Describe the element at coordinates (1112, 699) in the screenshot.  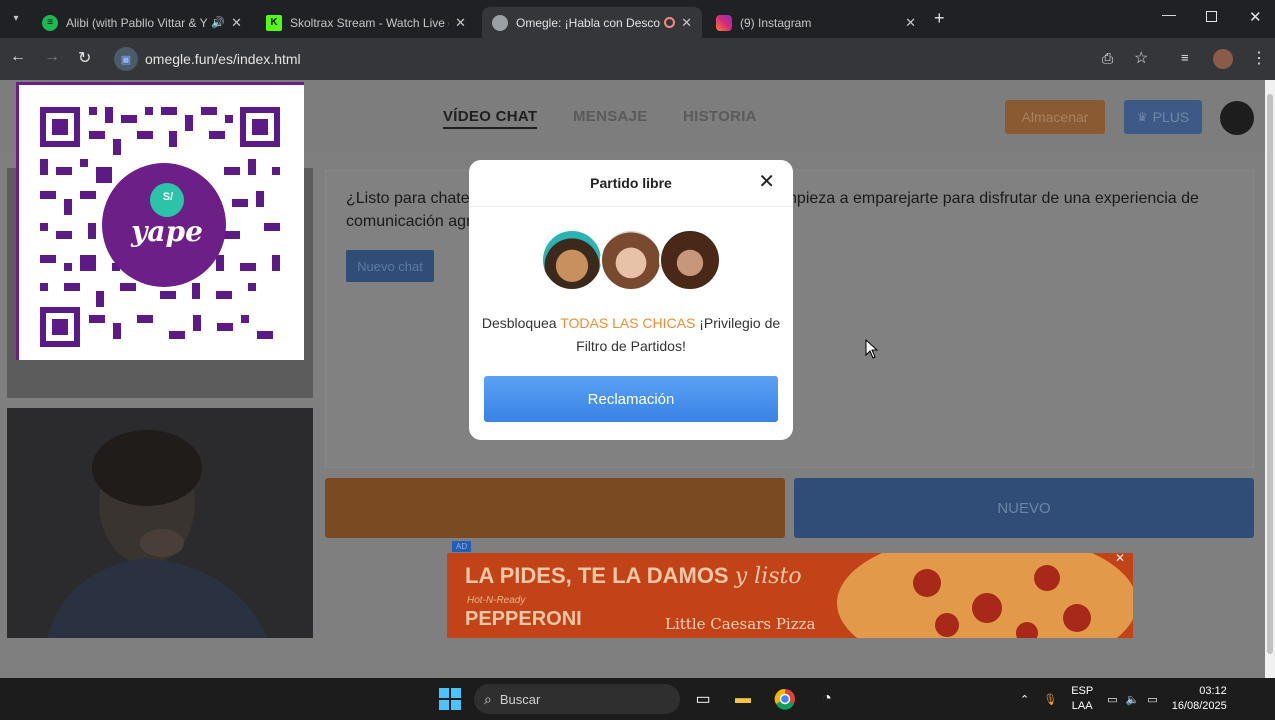
I see `network-icon: ▭` at that location.